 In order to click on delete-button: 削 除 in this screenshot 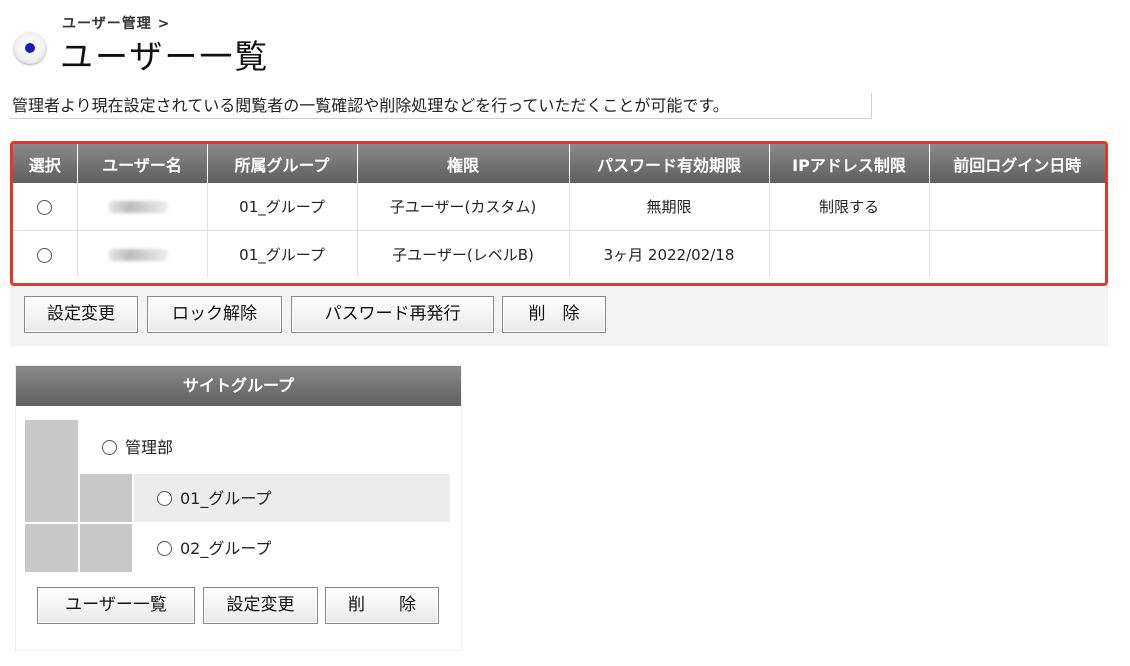, I will do `click(554, 314)`.